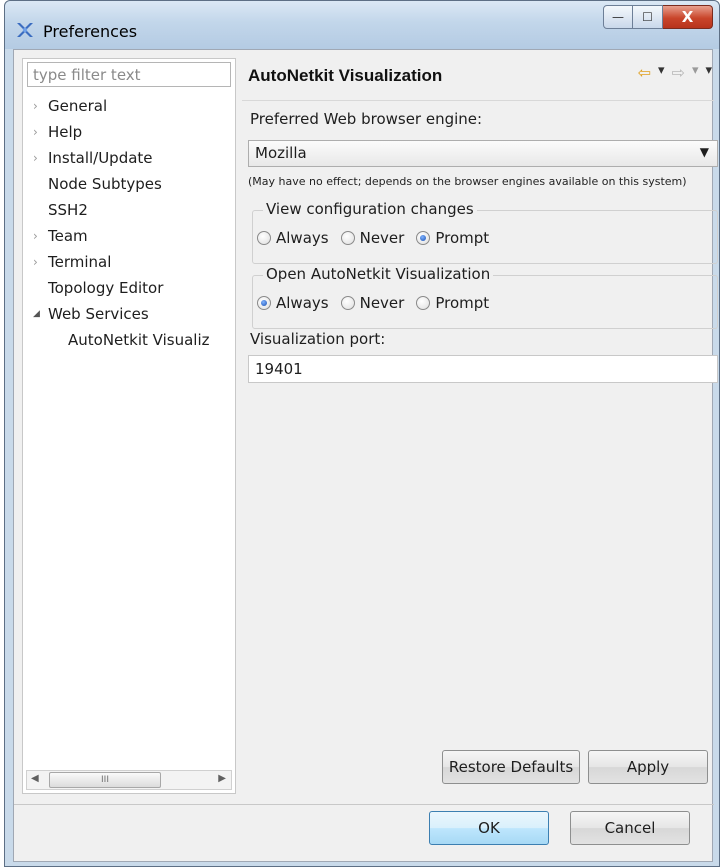 The height and width of the screenshot is (867, 720). I want to click on tree-item-install-update: › Install/Update, so click(128, 158).